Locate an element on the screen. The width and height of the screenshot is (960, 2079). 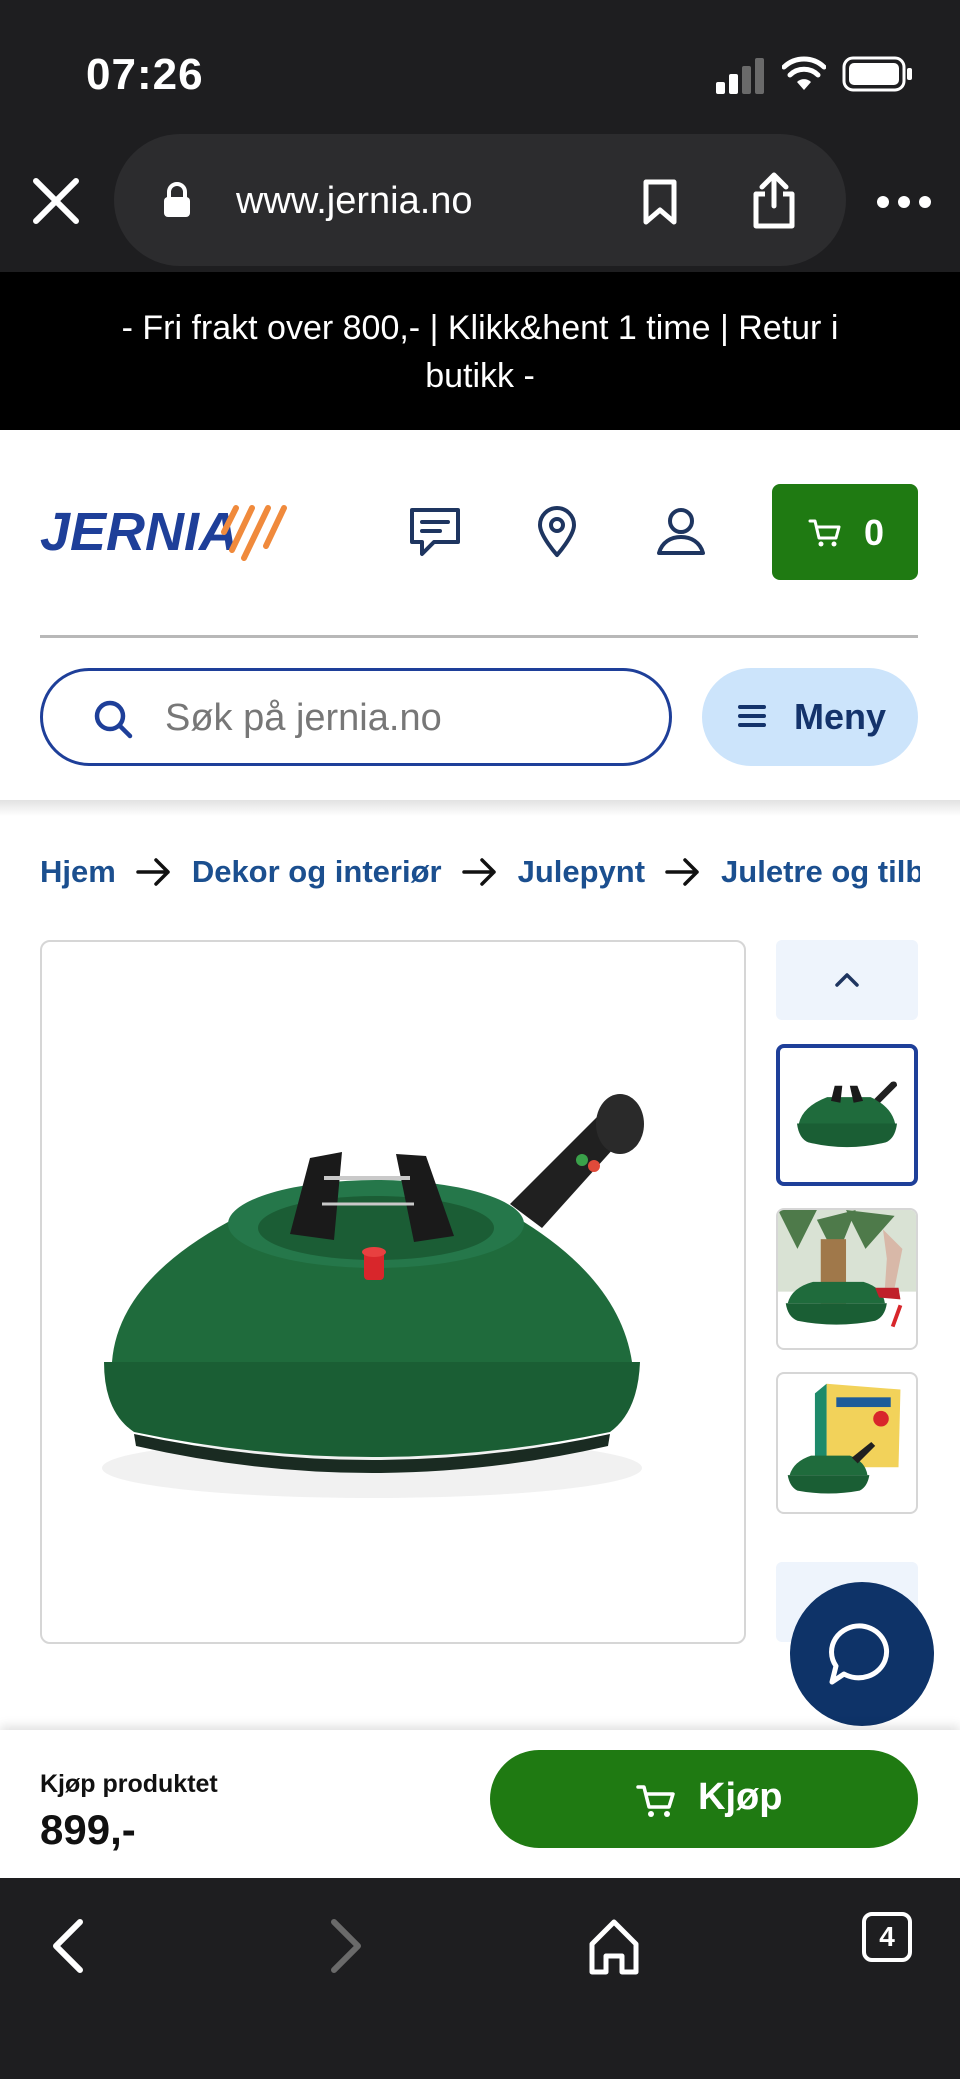
buy-button: Kjøp is located at coordinates (704, 1799).